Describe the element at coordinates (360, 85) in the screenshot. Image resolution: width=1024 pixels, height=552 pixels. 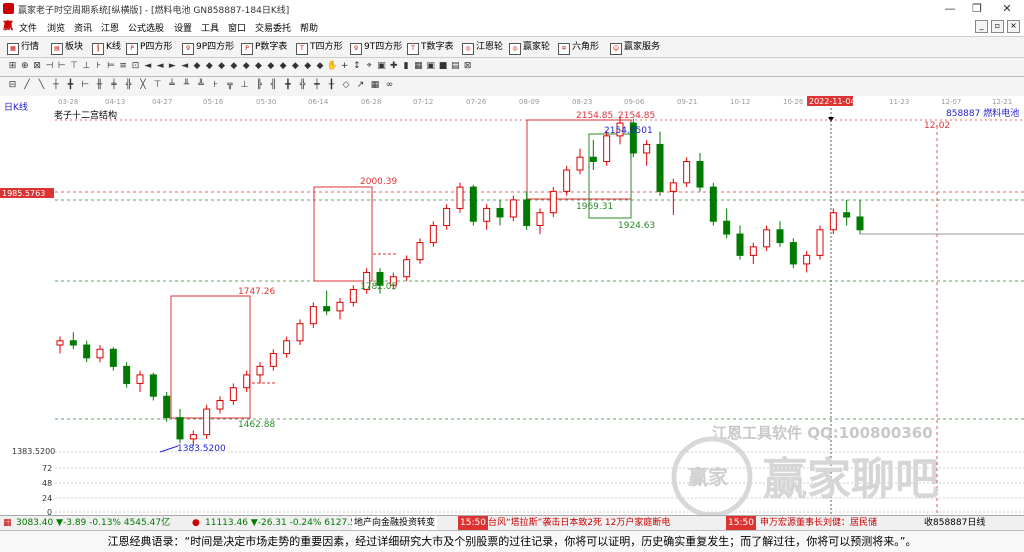
I see `line-tool-icon: ↗` at that location.